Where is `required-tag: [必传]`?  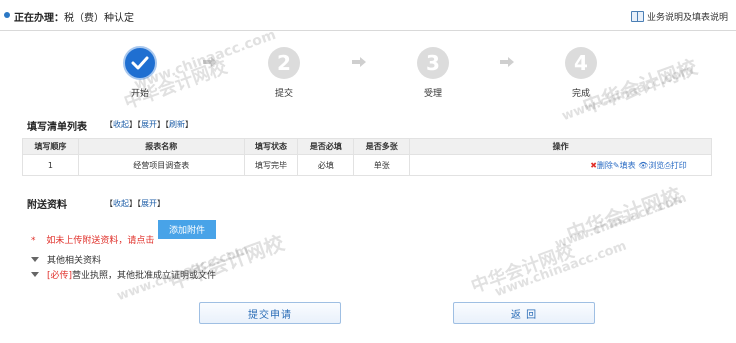
required-tag: [必传] is located at coordinates (60, 276).